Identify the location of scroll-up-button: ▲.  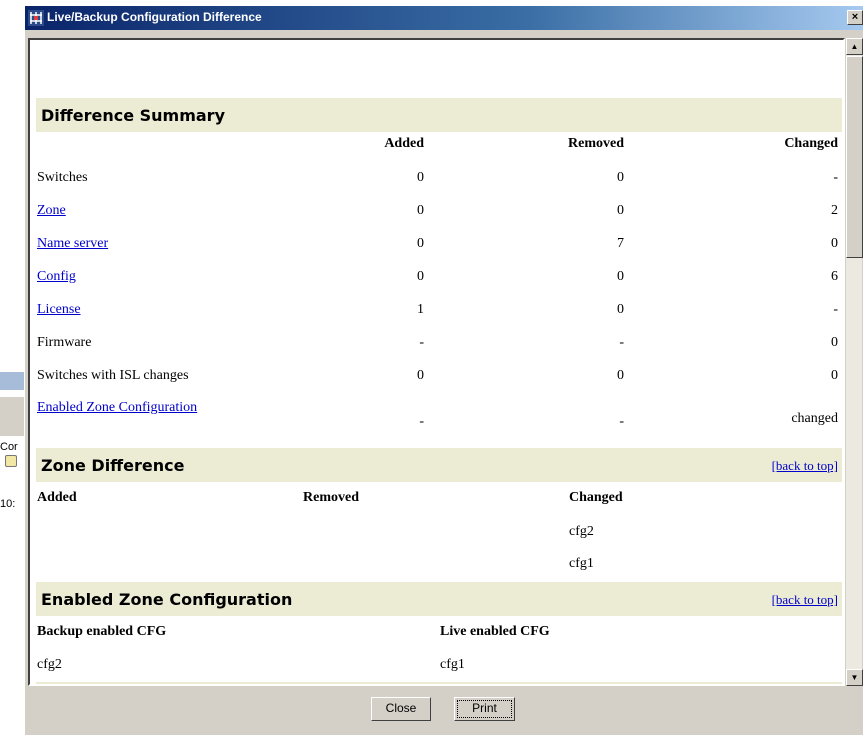
(854, 46).